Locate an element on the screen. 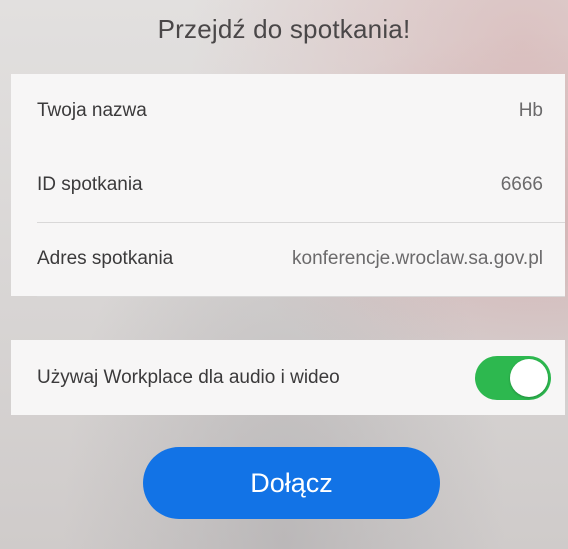 Image resolution: width=568 pixels, height=549 pixels. audio-video-toggle is located at coordinates (513, 377).